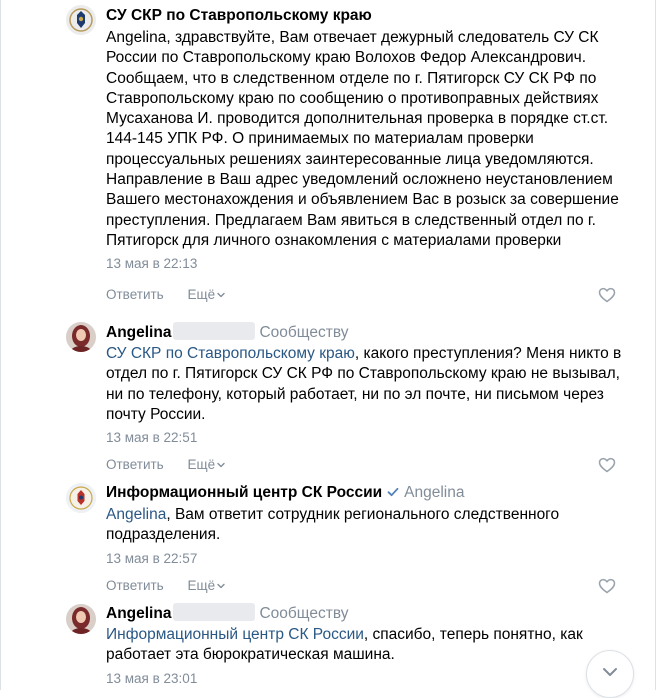  I want to click on mention-link: Angelina, so click(136, 514).